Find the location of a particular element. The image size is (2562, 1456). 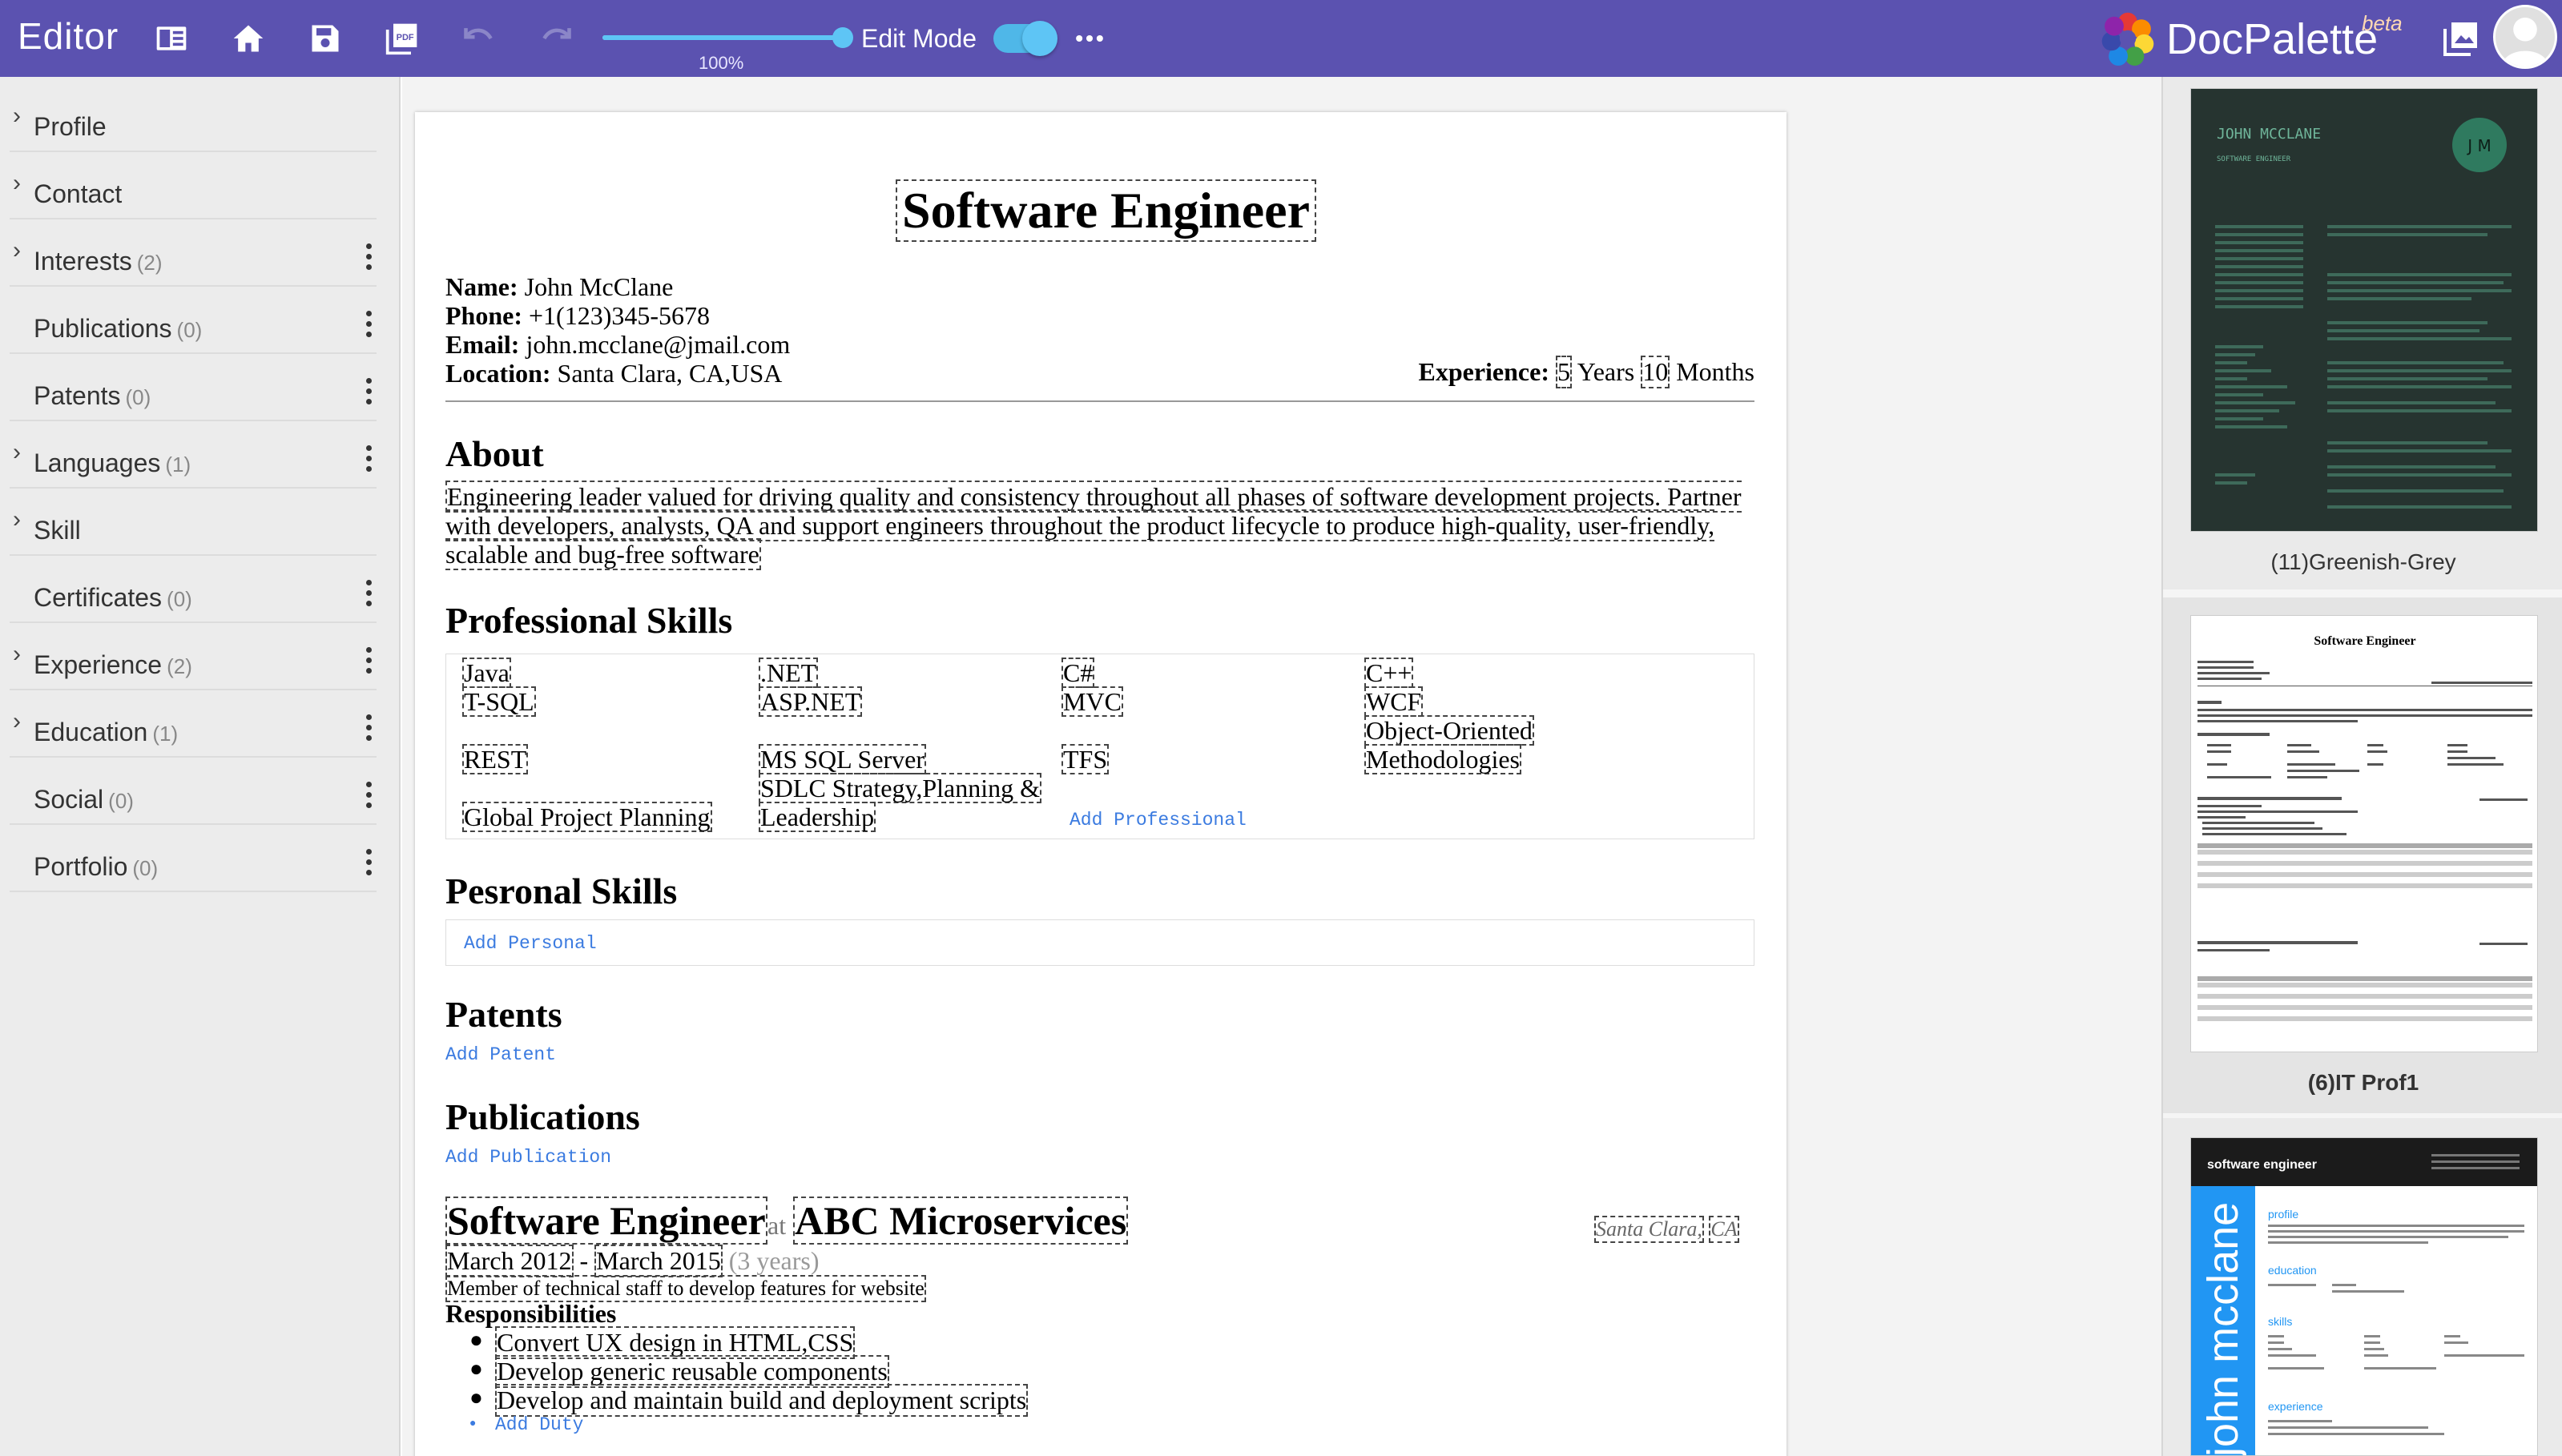

sidebar-item-interests: › Interests (2) is located at coordinates (194, 253).